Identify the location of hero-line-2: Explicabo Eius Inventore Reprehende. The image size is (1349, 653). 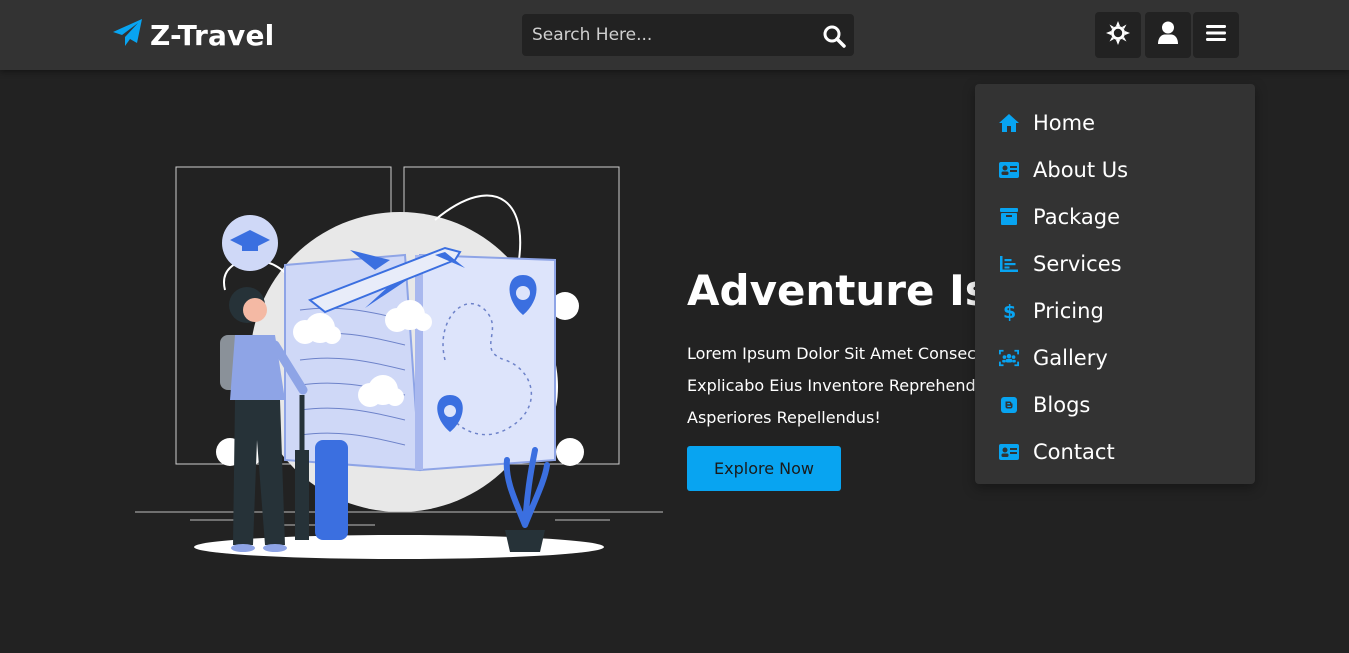
(836, 385).